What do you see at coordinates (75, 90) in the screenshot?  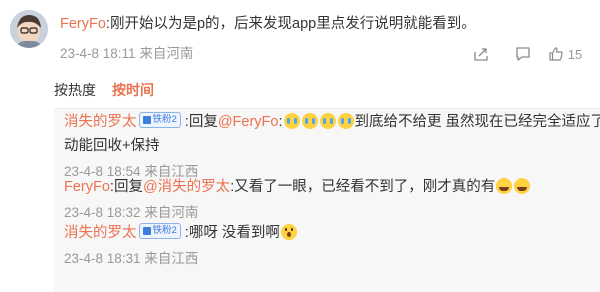 I see `sort-by-hot-tab: 按热度` at bounding box center [75, 90].